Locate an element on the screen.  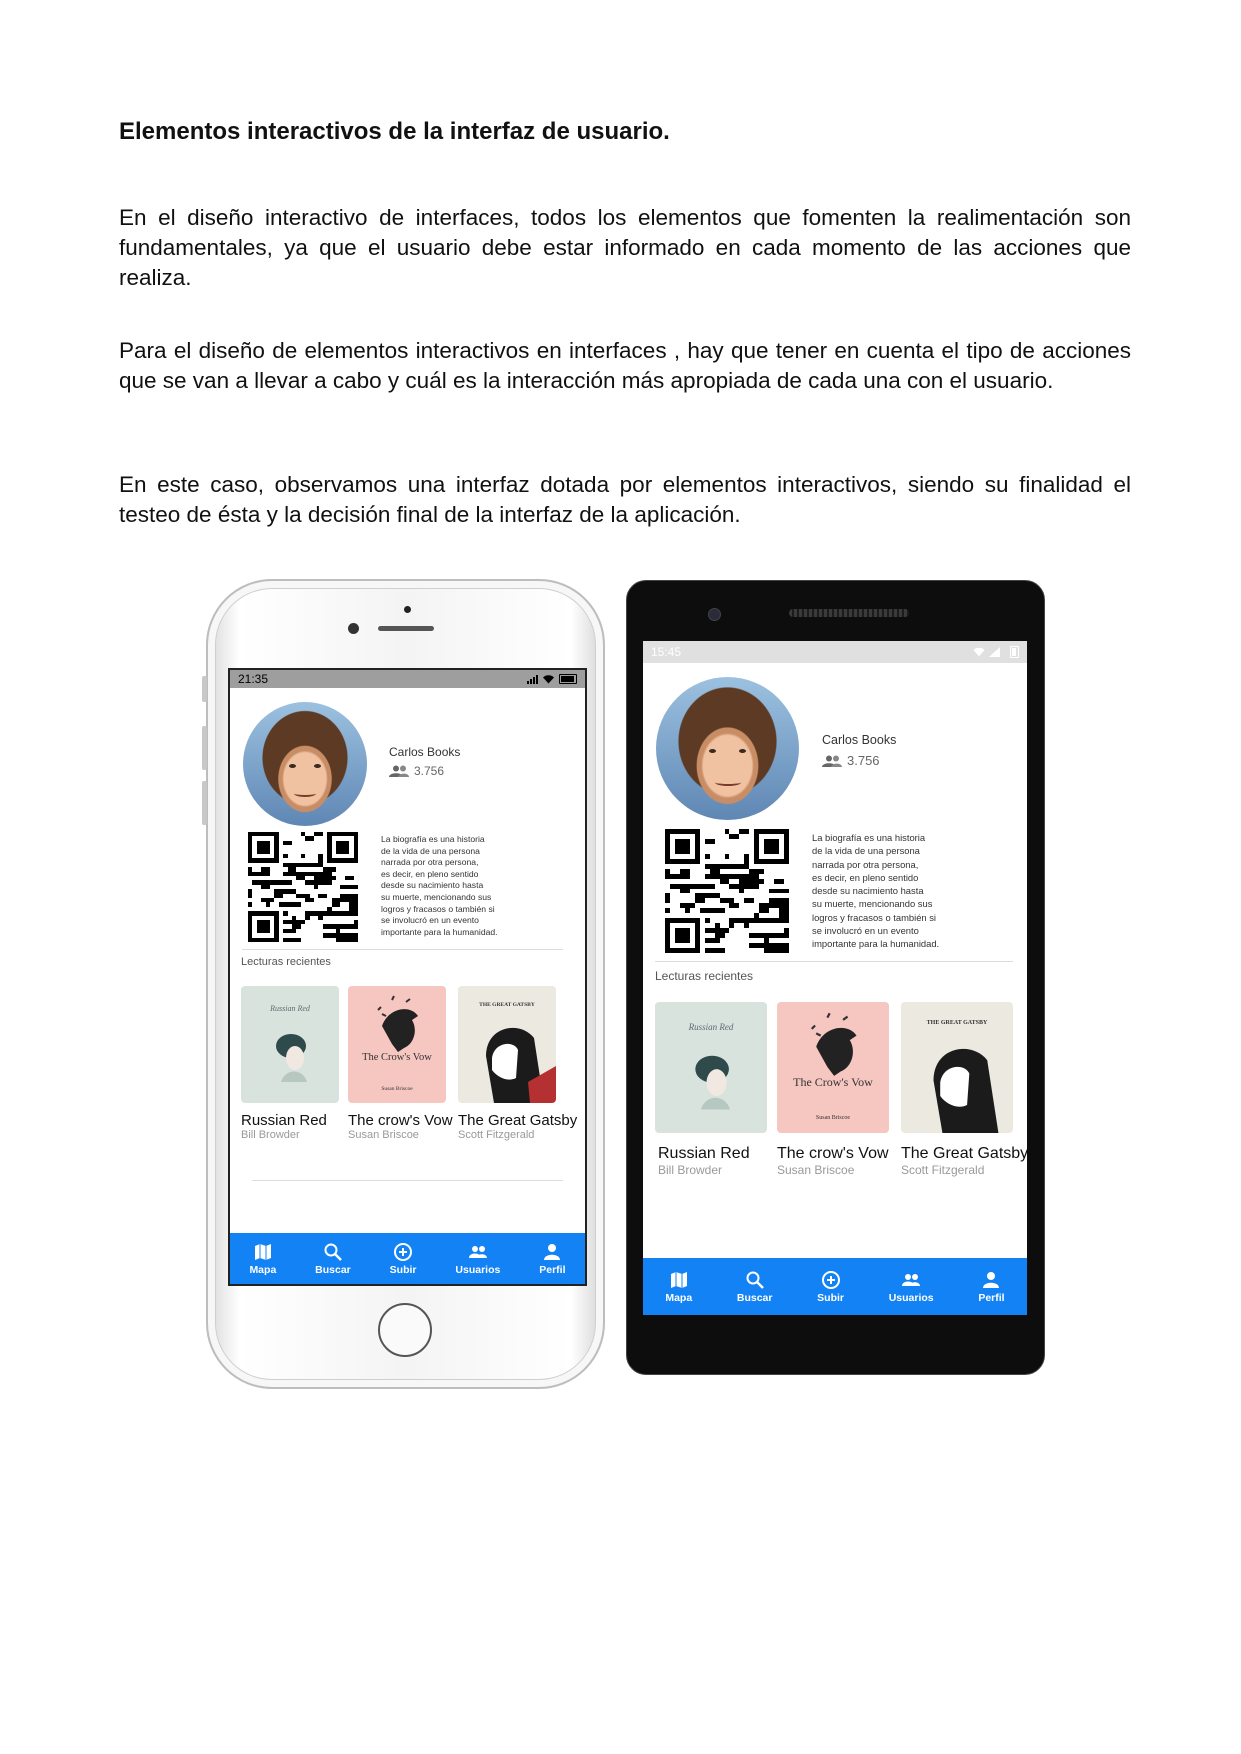
crow-icon is located at coordinates (833, 1044).